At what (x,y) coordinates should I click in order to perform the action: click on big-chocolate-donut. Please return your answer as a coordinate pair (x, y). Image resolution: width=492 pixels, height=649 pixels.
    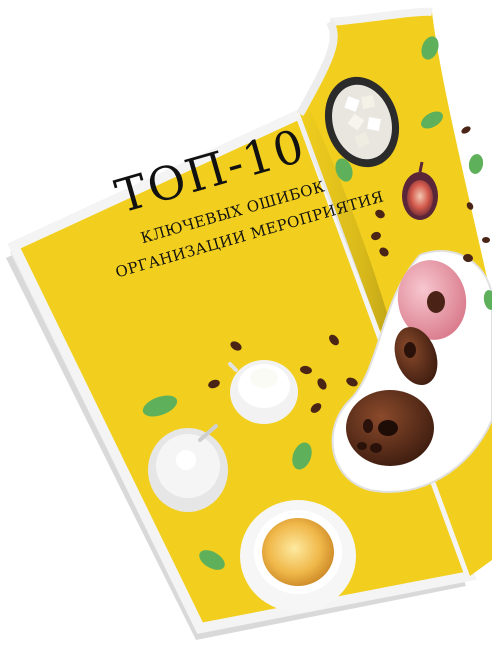
    Looking at the image, I should click on (390, 428).